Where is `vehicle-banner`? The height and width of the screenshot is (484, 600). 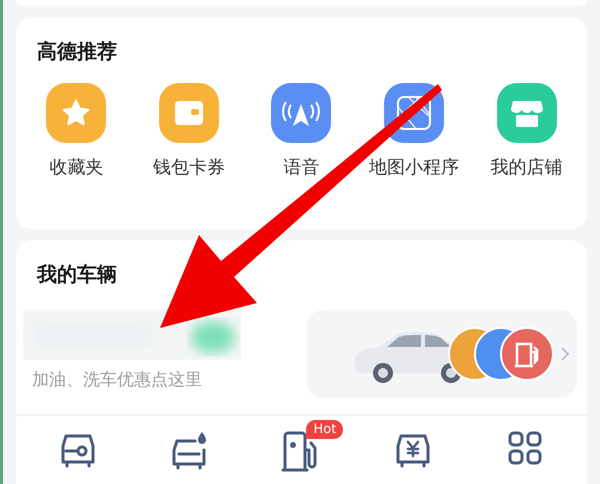
vehicle-banner is located at coordinates (442, 354).